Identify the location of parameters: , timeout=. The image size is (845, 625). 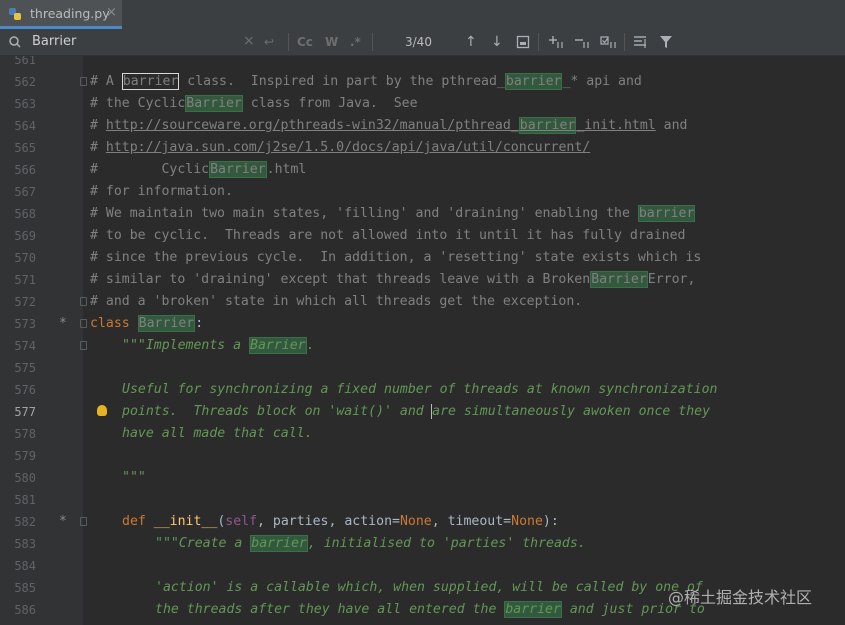
(471, 521).